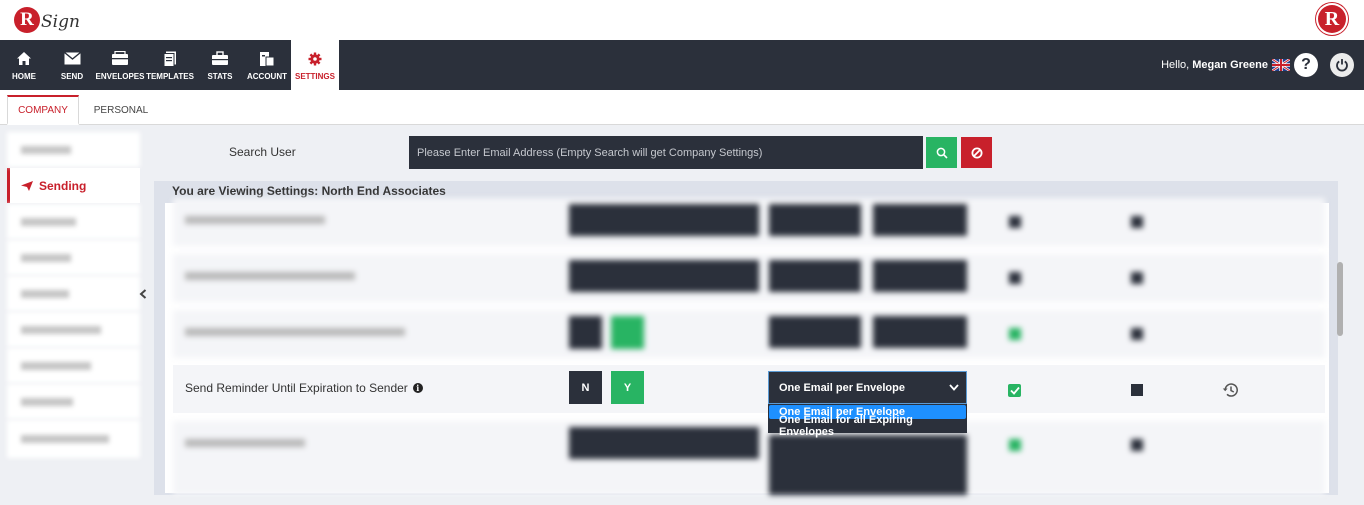  What do you see at coordinates (1281, 65) in the screenshot?
I see `uk-flag-icon` at bounding box center [1281, 65].